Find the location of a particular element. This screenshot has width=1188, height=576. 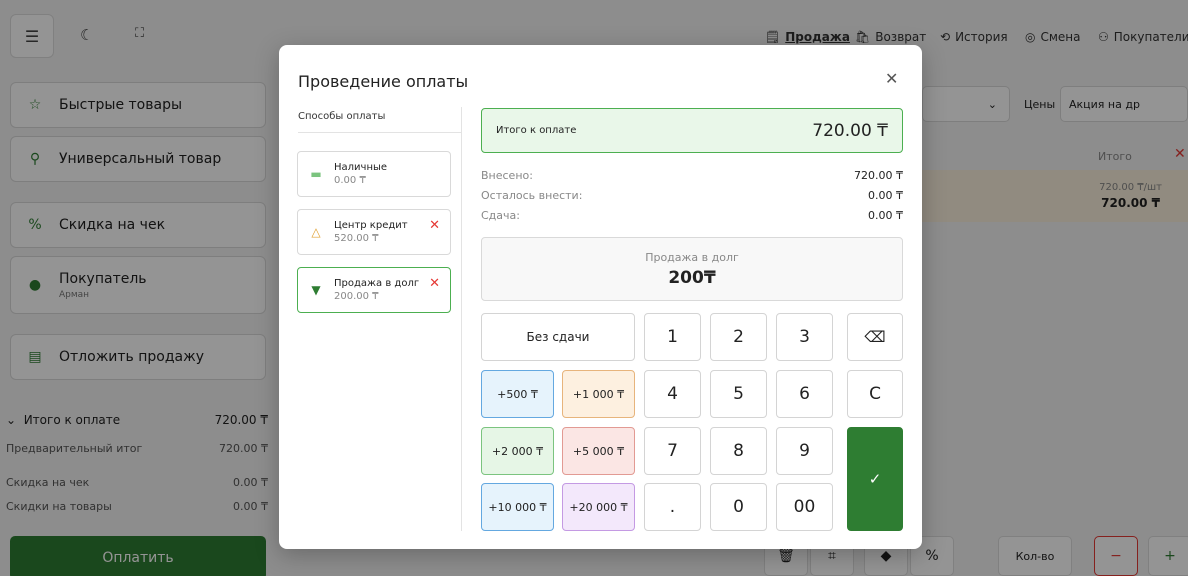

checkmark-icon: ✓ is located at coordinates (875, 479).